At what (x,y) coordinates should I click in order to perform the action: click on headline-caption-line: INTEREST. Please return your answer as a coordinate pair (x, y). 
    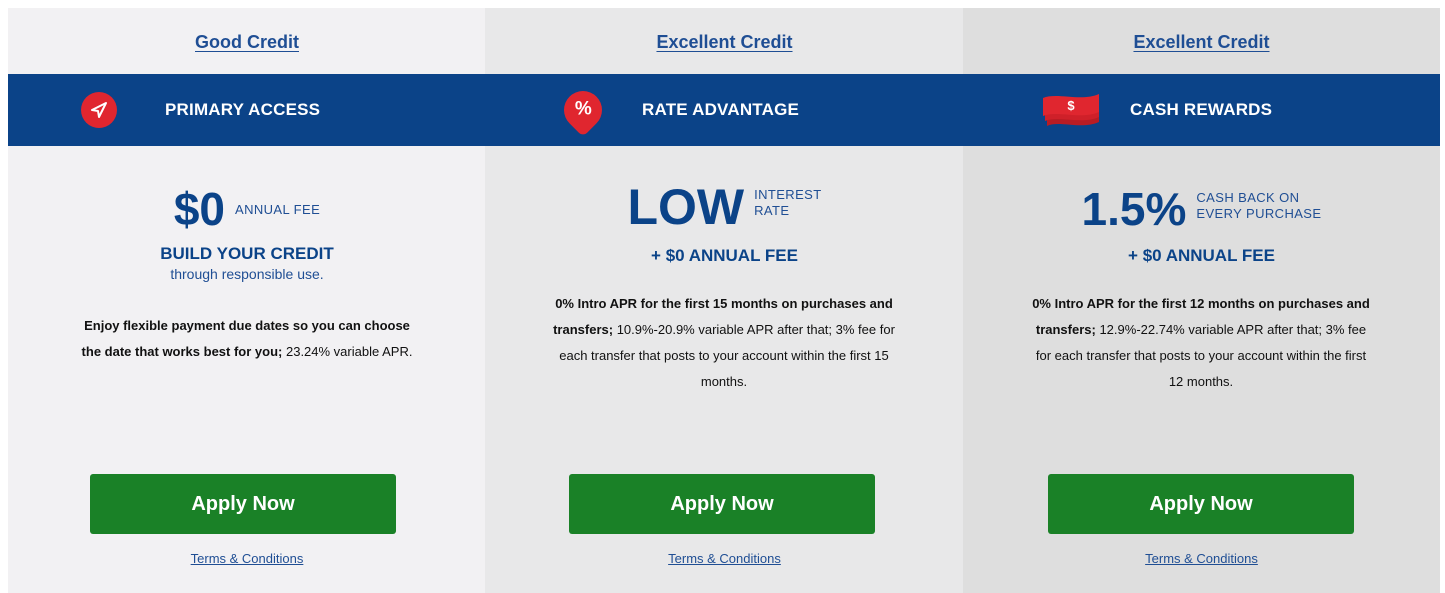
    Looking at the image, I should click on (788, 194).